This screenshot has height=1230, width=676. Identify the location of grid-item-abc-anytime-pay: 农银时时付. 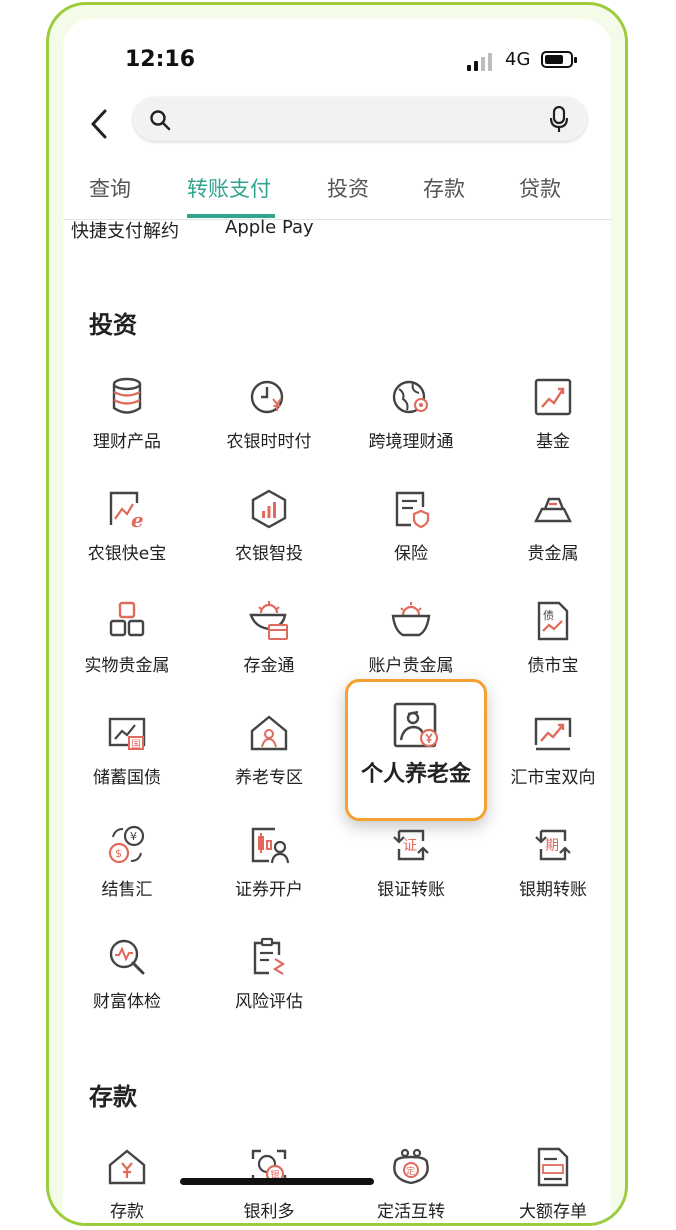
(269, 413).